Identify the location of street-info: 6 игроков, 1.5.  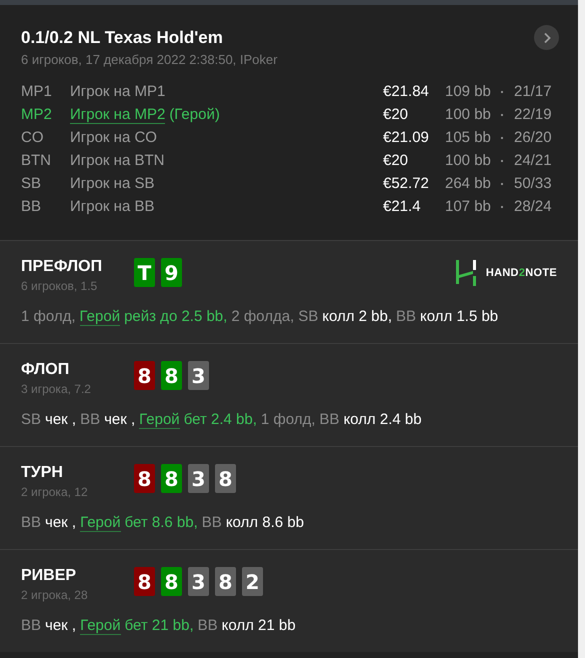
(59, 286).